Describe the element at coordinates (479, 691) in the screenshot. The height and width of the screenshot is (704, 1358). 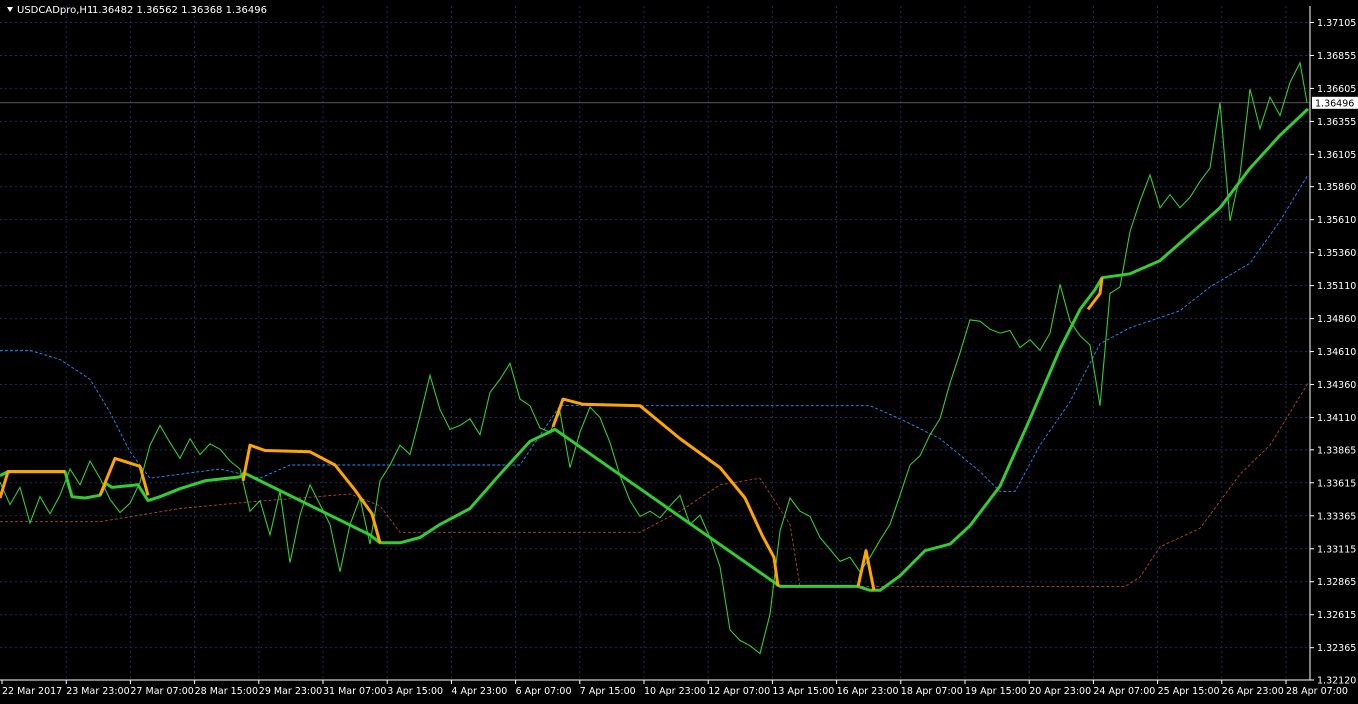
I see `x-tick-label: 4 Apr 23:00` at that location.